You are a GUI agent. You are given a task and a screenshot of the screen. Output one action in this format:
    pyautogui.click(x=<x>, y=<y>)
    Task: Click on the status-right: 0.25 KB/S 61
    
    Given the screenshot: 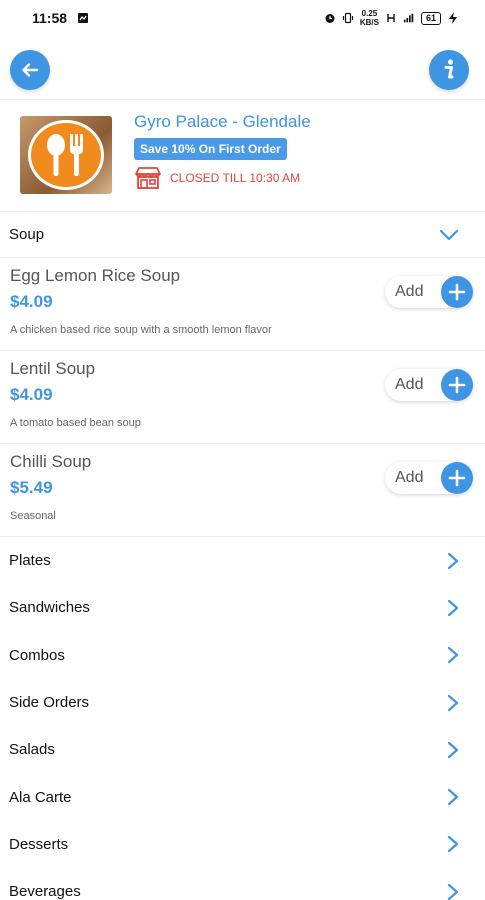 What is the action you would take?
    pyautogui.click(x=391, y=18)
    